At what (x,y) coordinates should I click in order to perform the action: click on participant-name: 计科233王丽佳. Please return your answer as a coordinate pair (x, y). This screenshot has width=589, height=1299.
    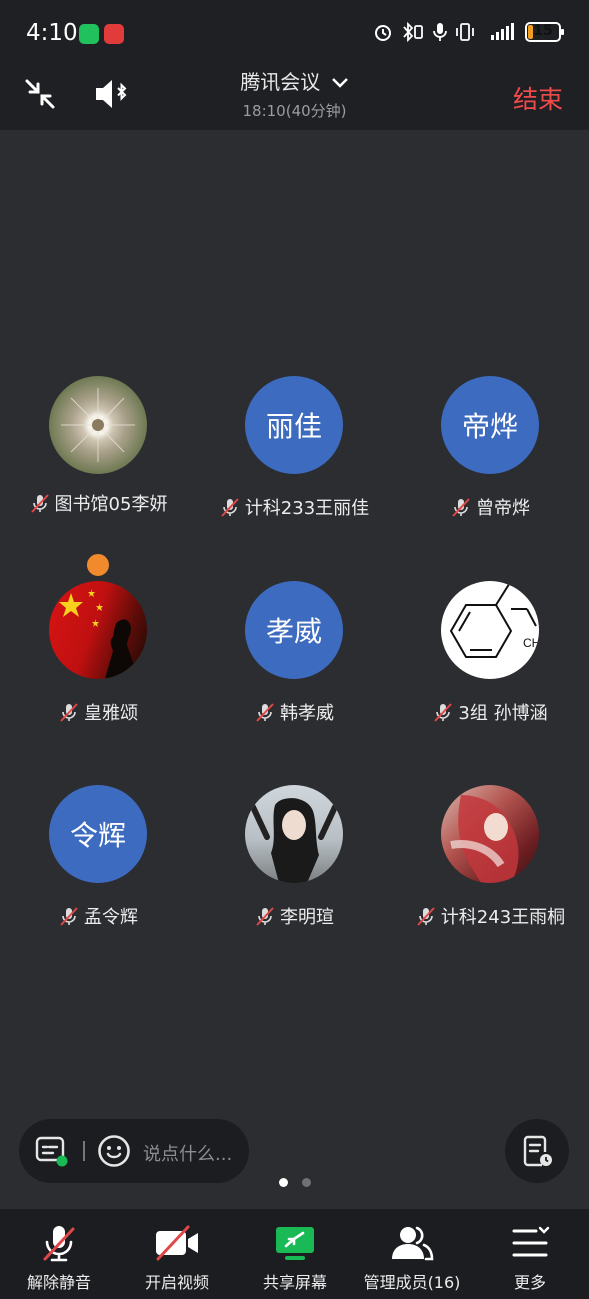
    Looking at the image, I should click on (307, 508).